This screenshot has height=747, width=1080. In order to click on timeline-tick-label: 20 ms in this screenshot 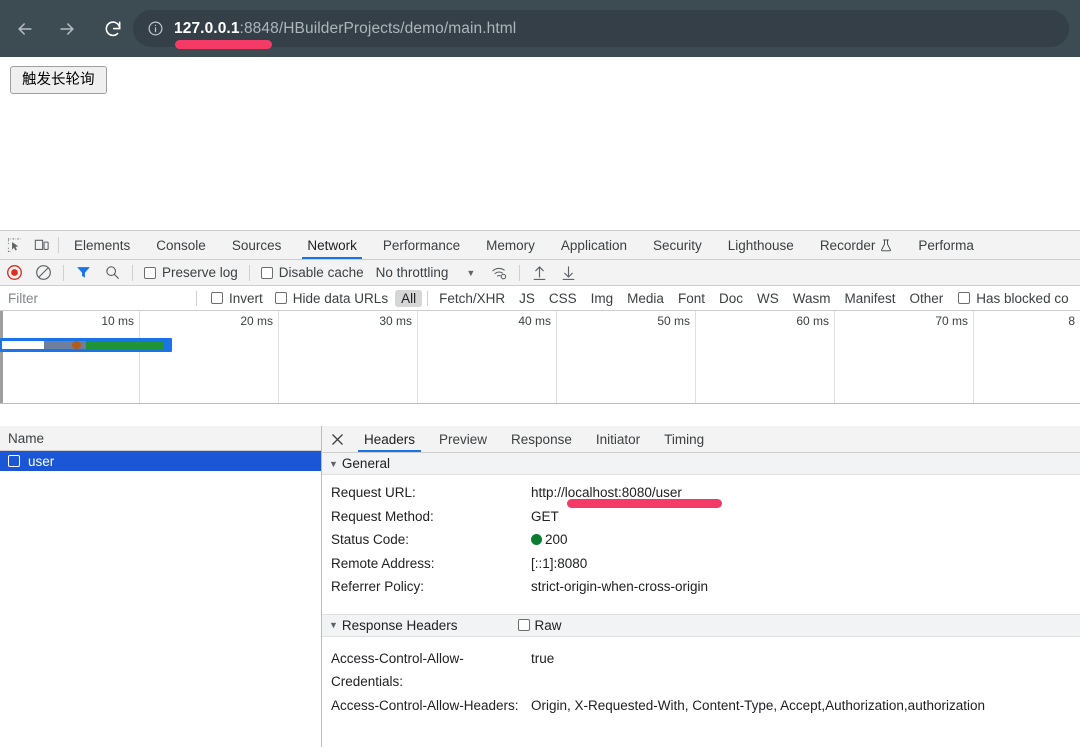, I will do `click(256, 321)`.